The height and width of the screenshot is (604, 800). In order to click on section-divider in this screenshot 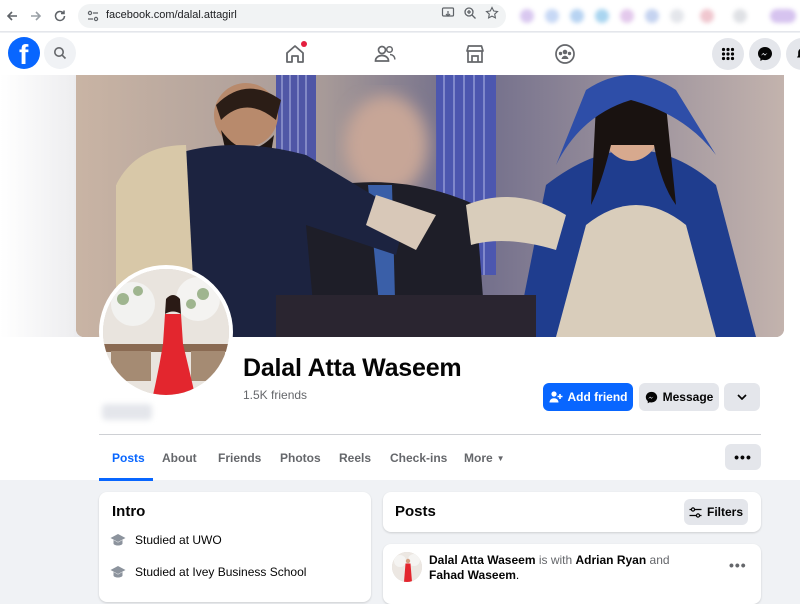, I will do `click(430, 434)`.